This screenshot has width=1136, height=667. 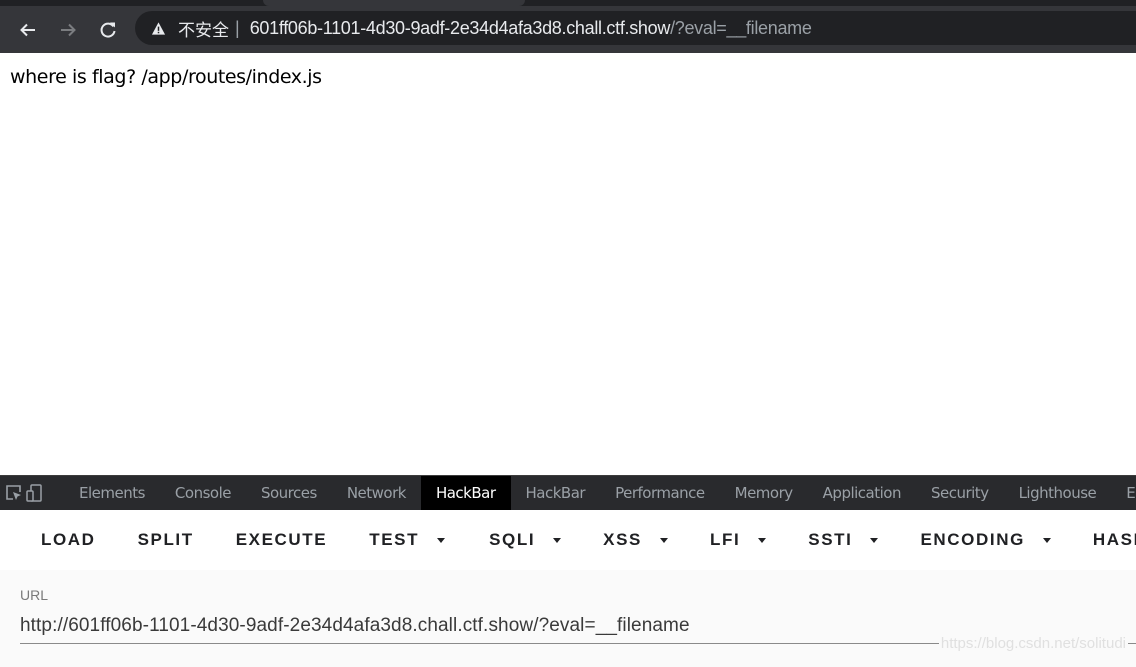 I want to click on tab-application: Application, so click(x=862, y=493).